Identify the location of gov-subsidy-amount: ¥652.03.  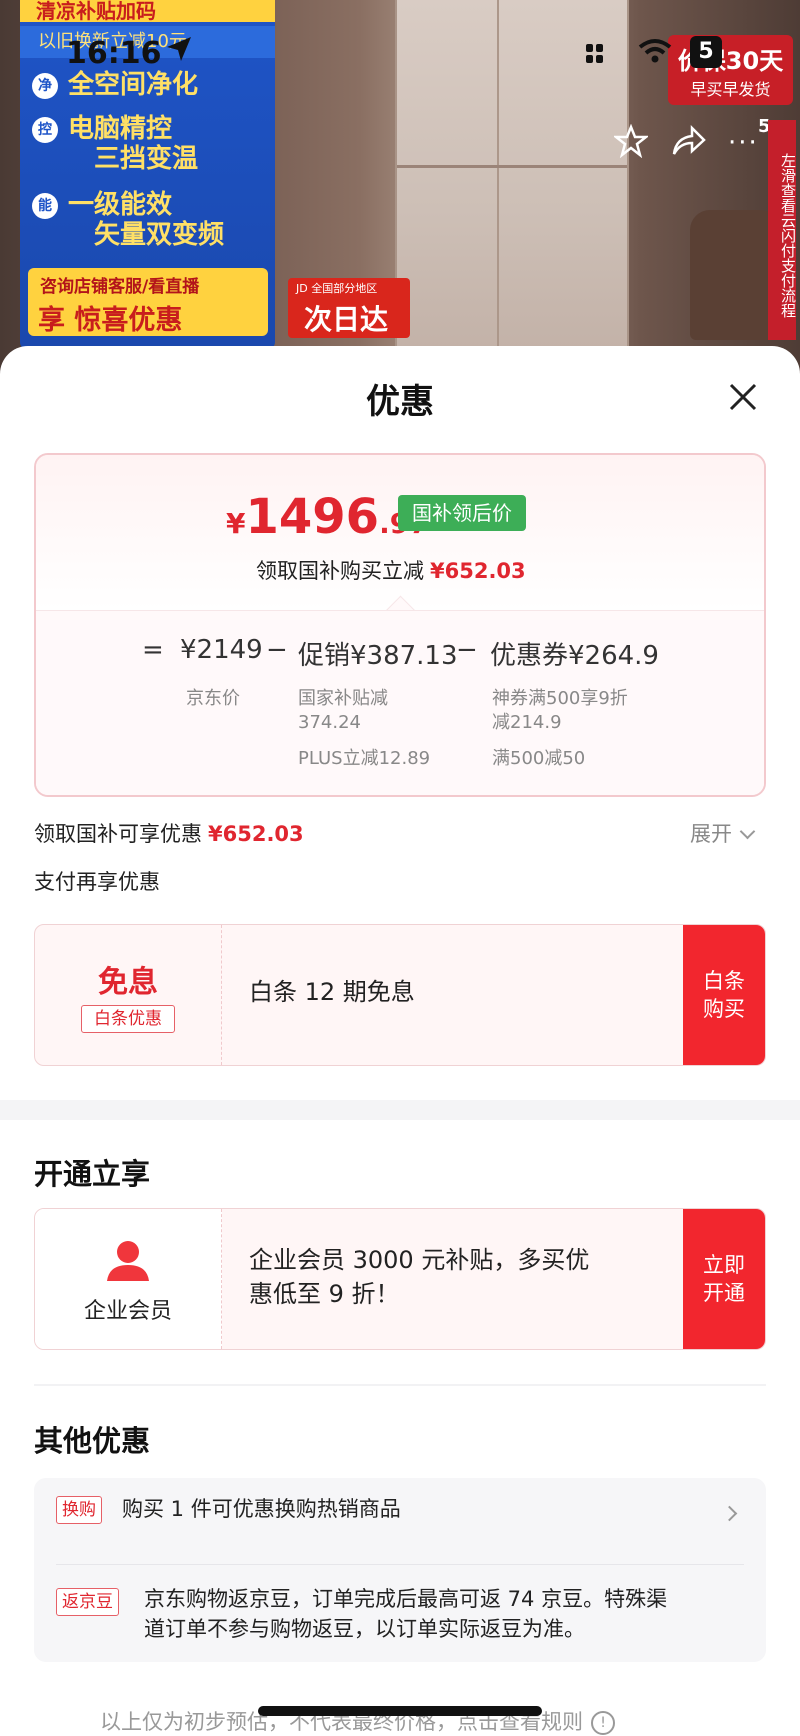
(256, 834).